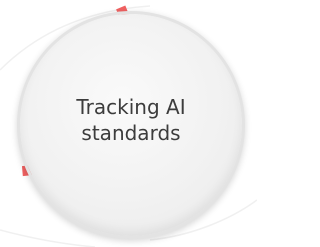 This screenshot has width=320, height=247. I want to click on card-title-line-2: standards, so click(131, 133).